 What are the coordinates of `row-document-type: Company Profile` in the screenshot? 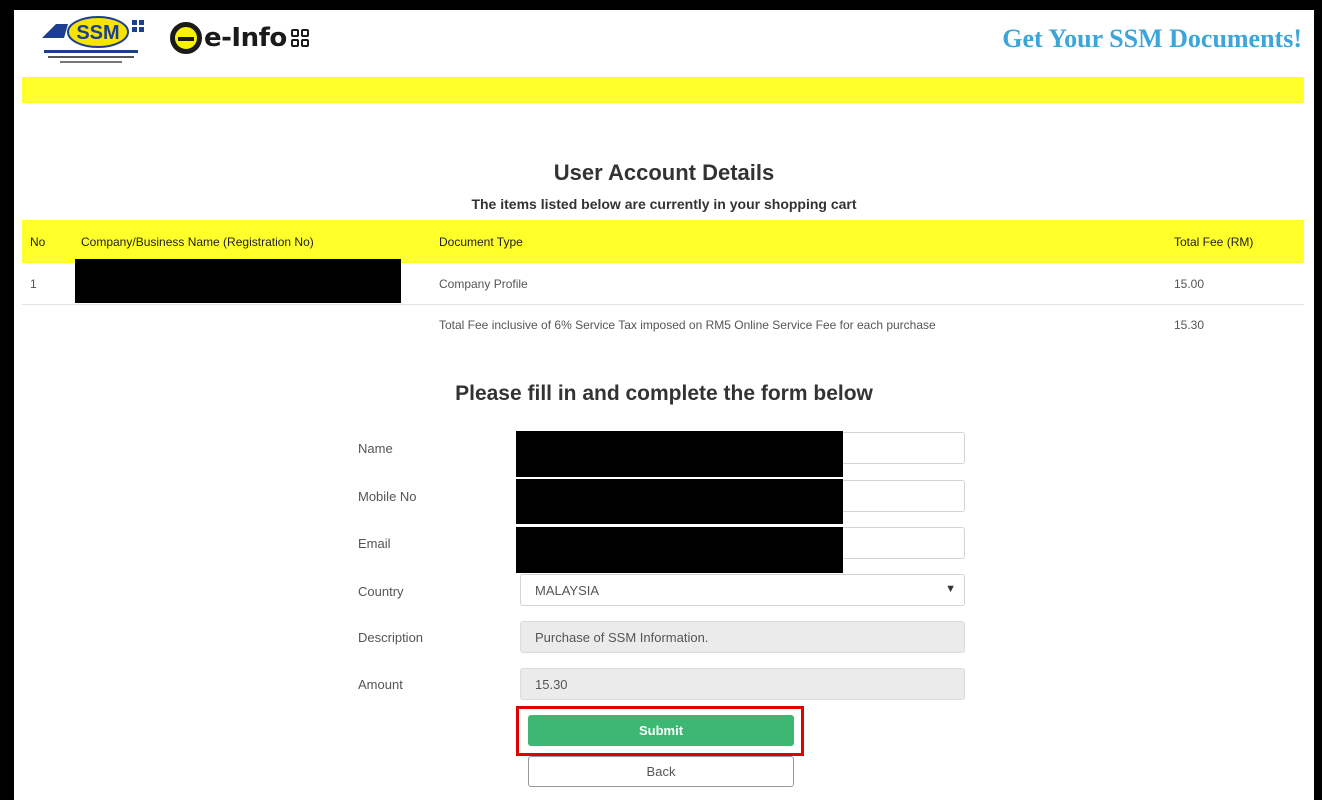 It's located at (483, 283).